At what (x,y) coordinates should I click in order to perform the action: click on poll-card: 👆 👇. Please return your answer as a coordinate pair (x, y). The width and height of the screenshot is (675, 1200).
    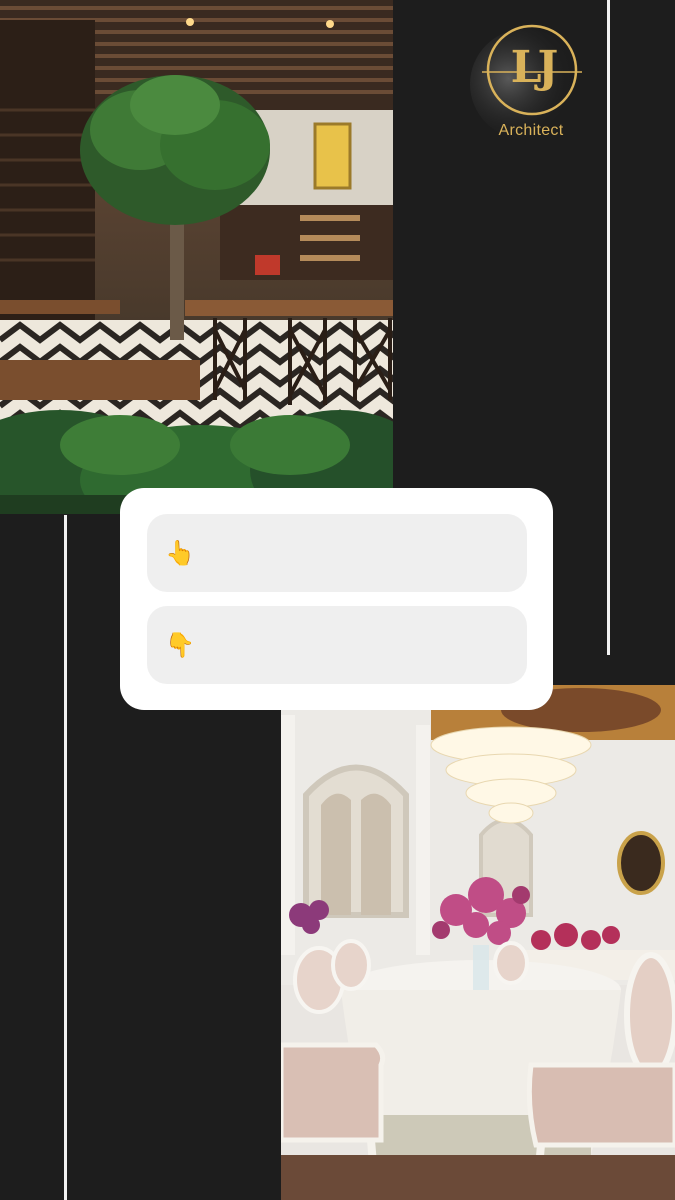
    Looking at the image, I should click on (336, 599).